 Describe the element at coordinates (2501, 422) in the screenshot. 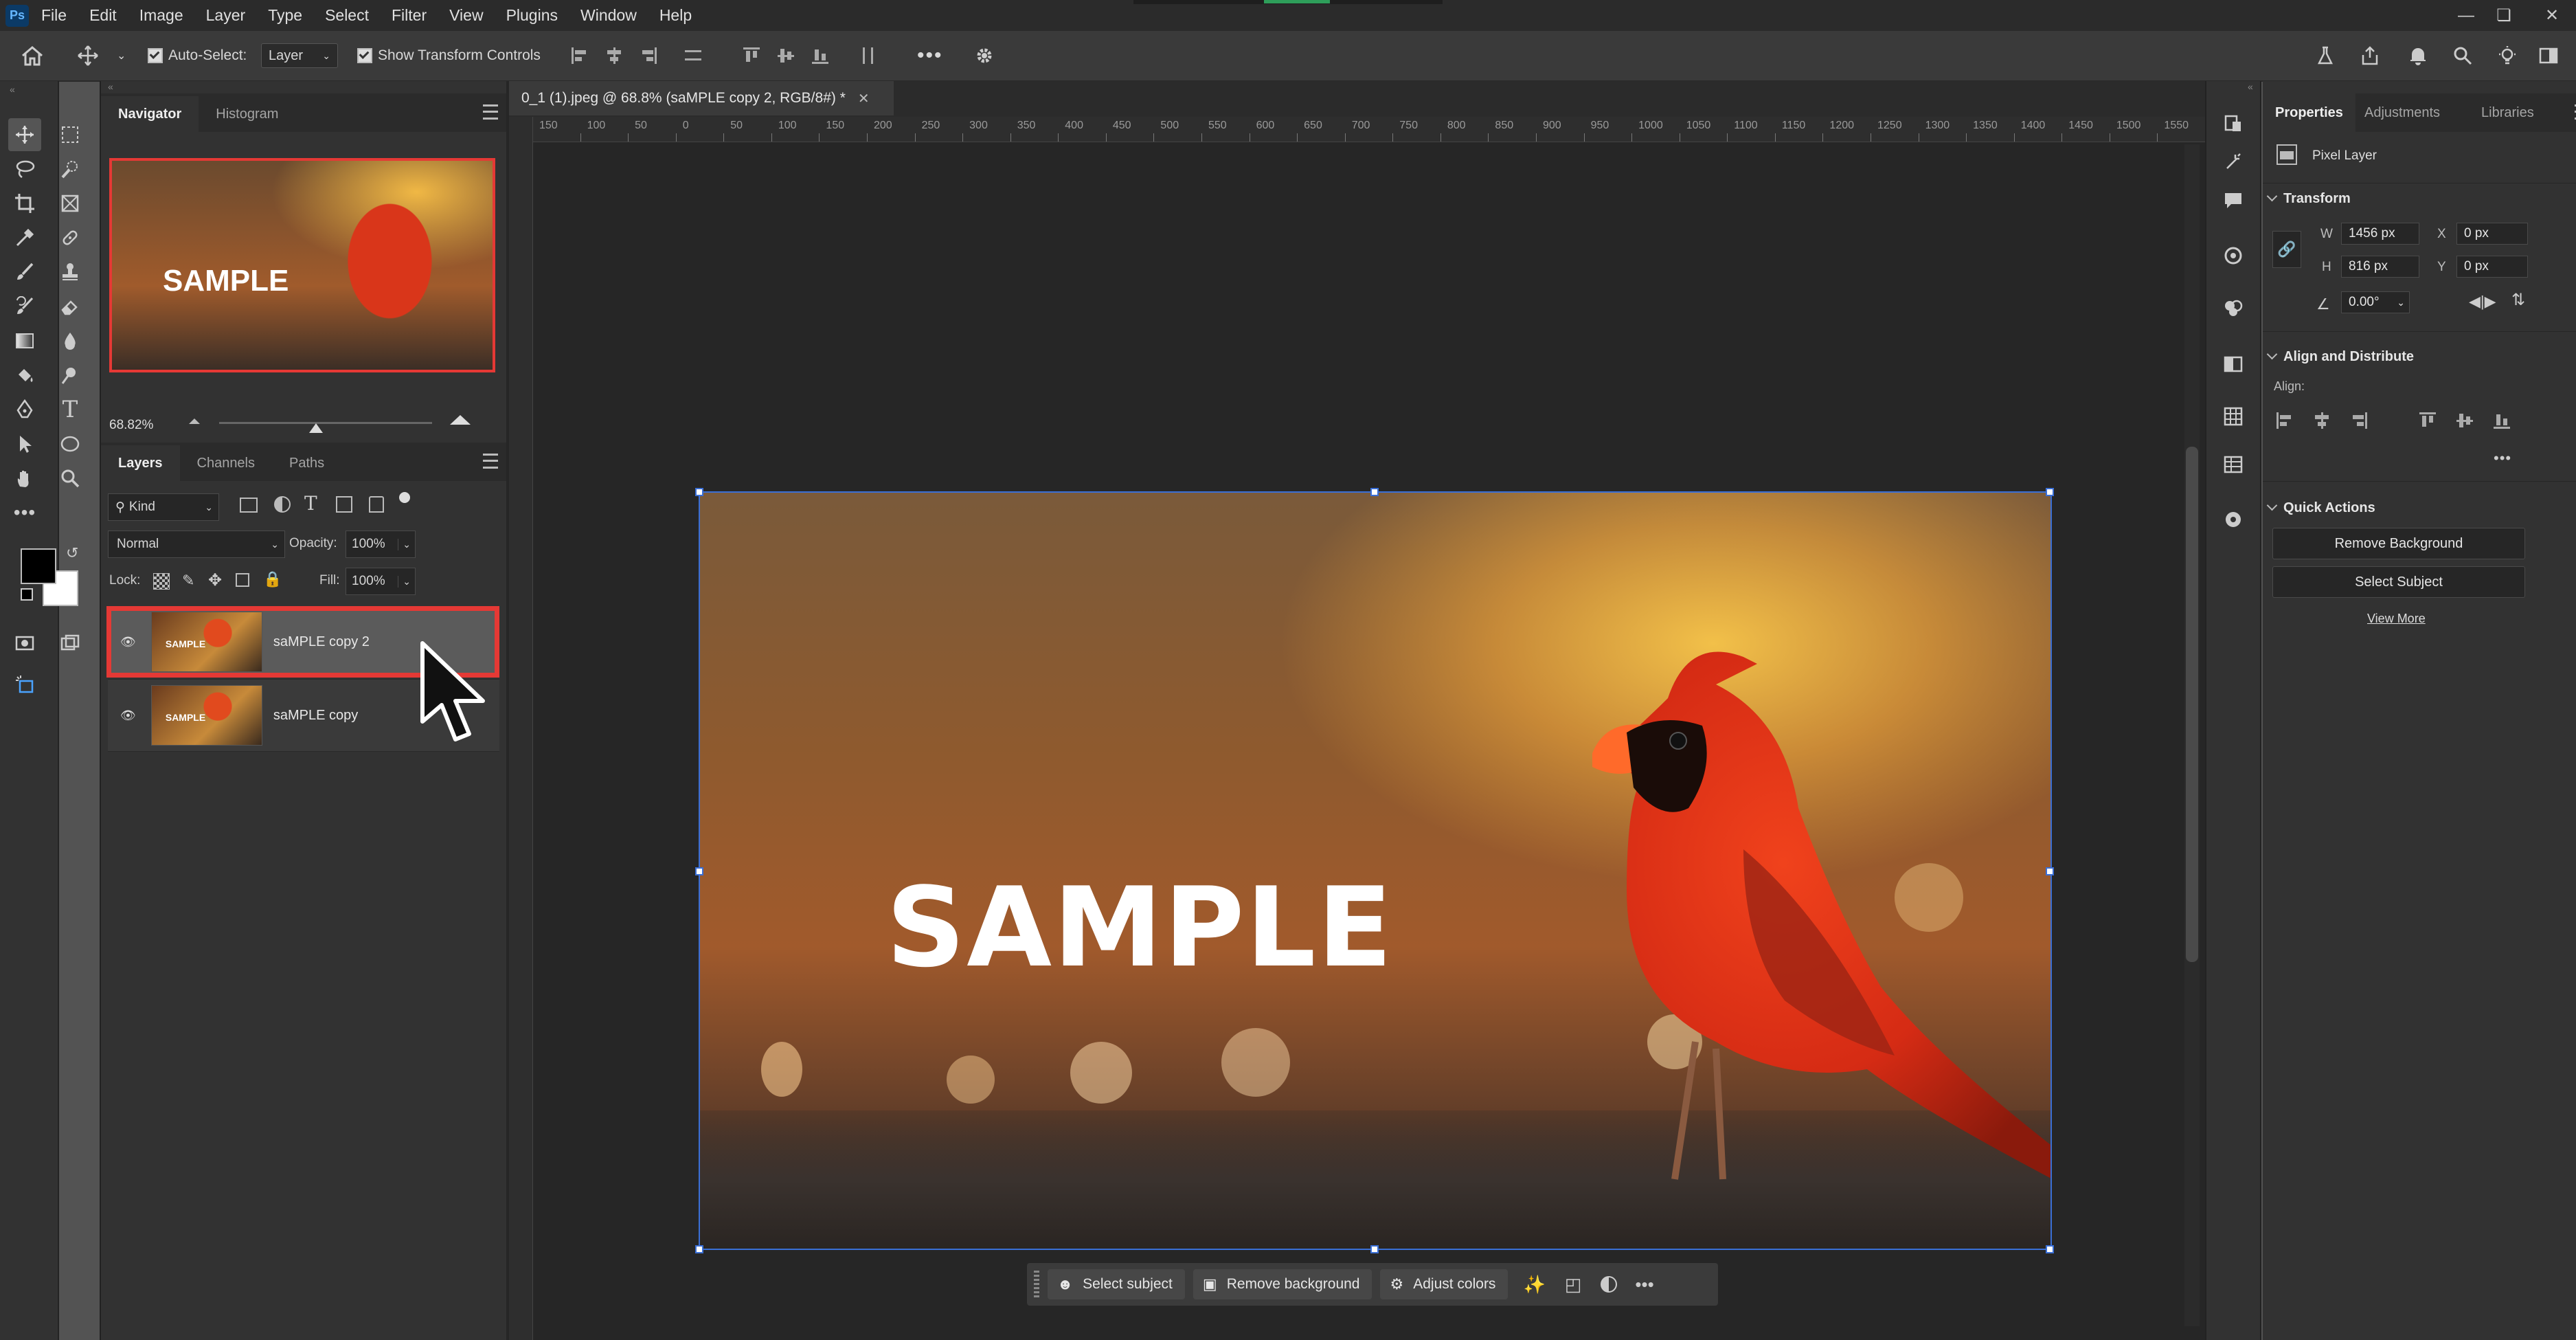

I see `align-bottom-icon` at that location.